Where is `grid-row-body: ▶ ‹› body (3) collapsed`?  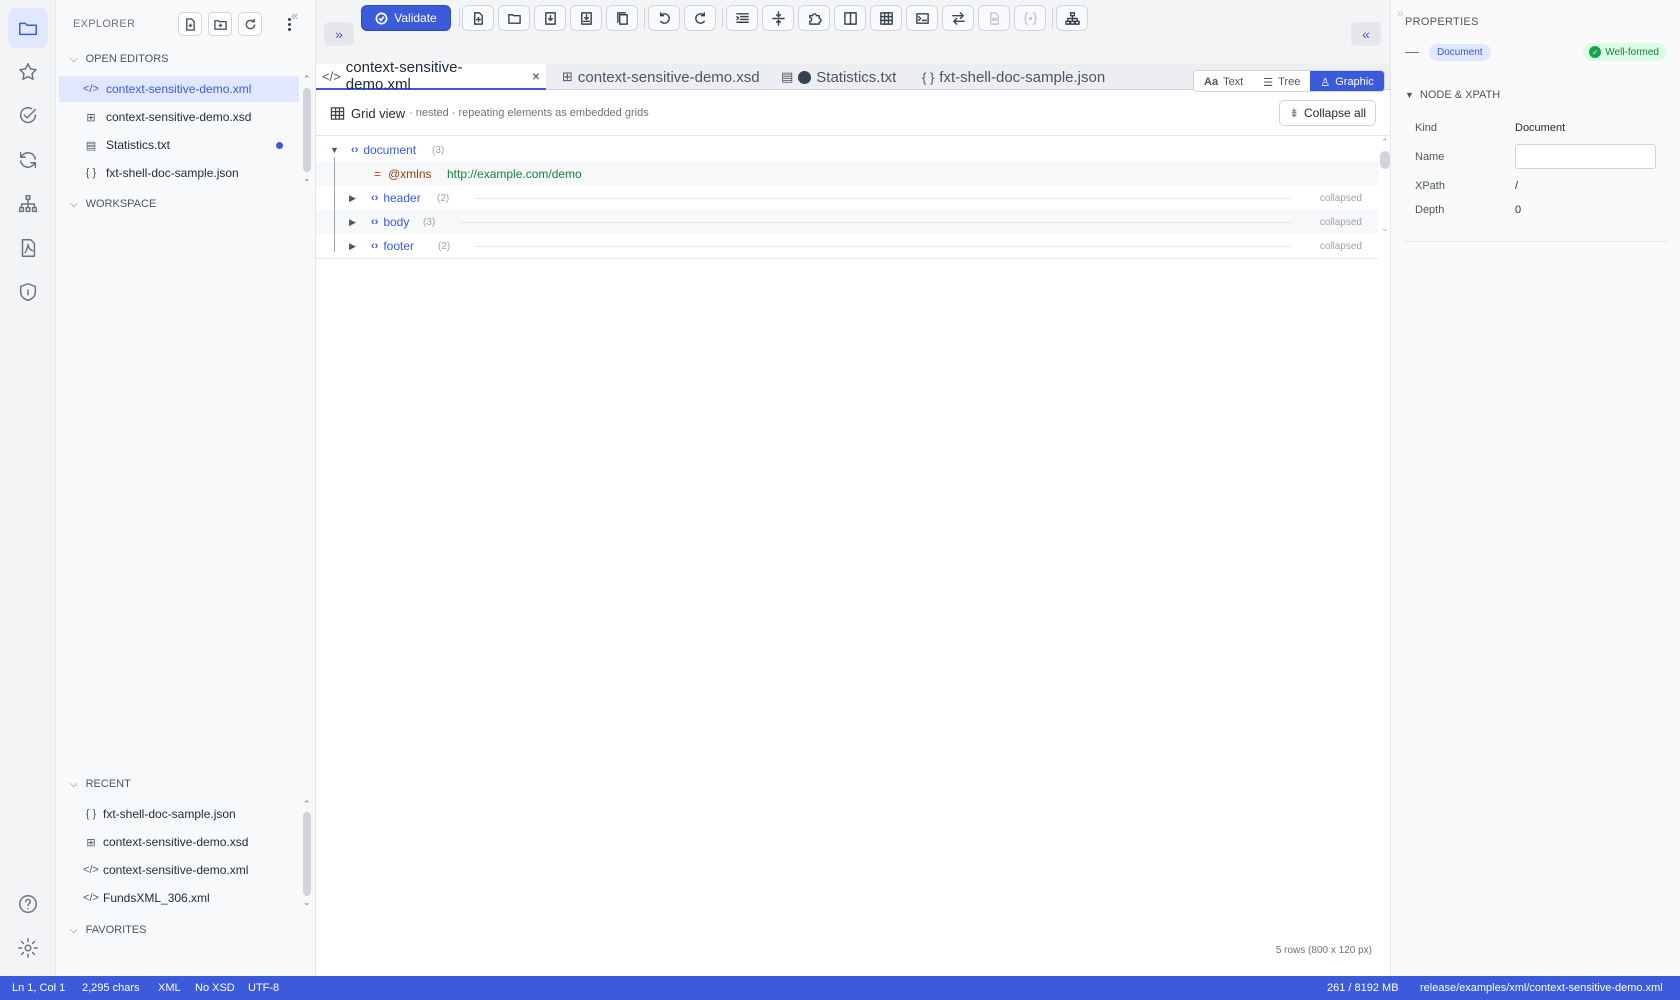
grid-row-body: ▶ ‹› body (3) collapsed is located at coordinates (847, 222).